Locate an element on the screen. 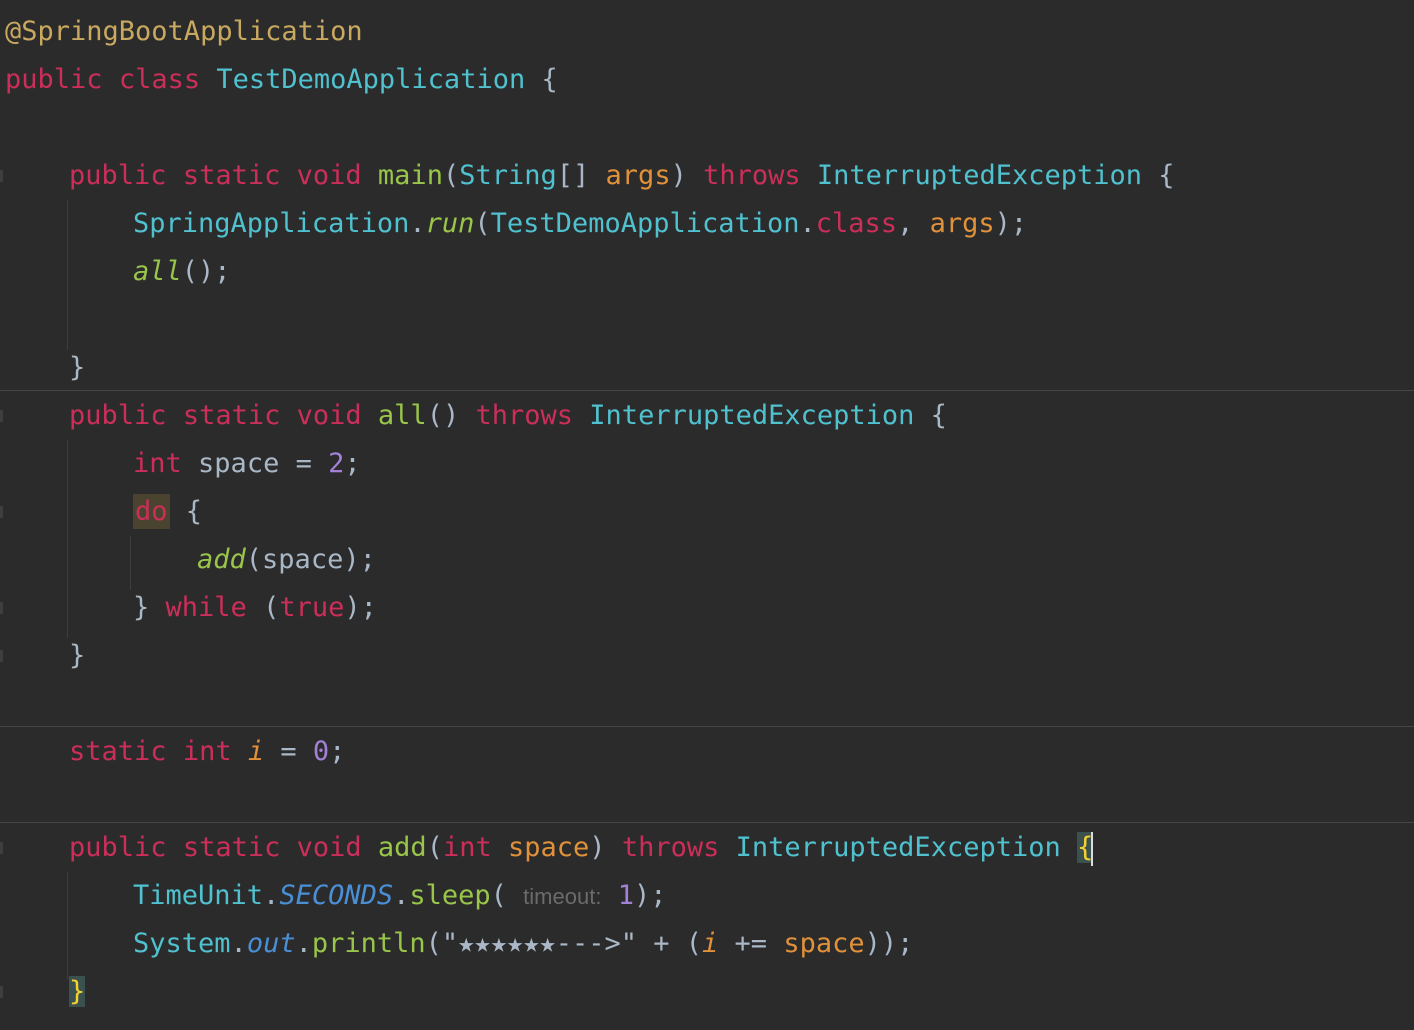  method-run: run is located at coordinates (450, 223).